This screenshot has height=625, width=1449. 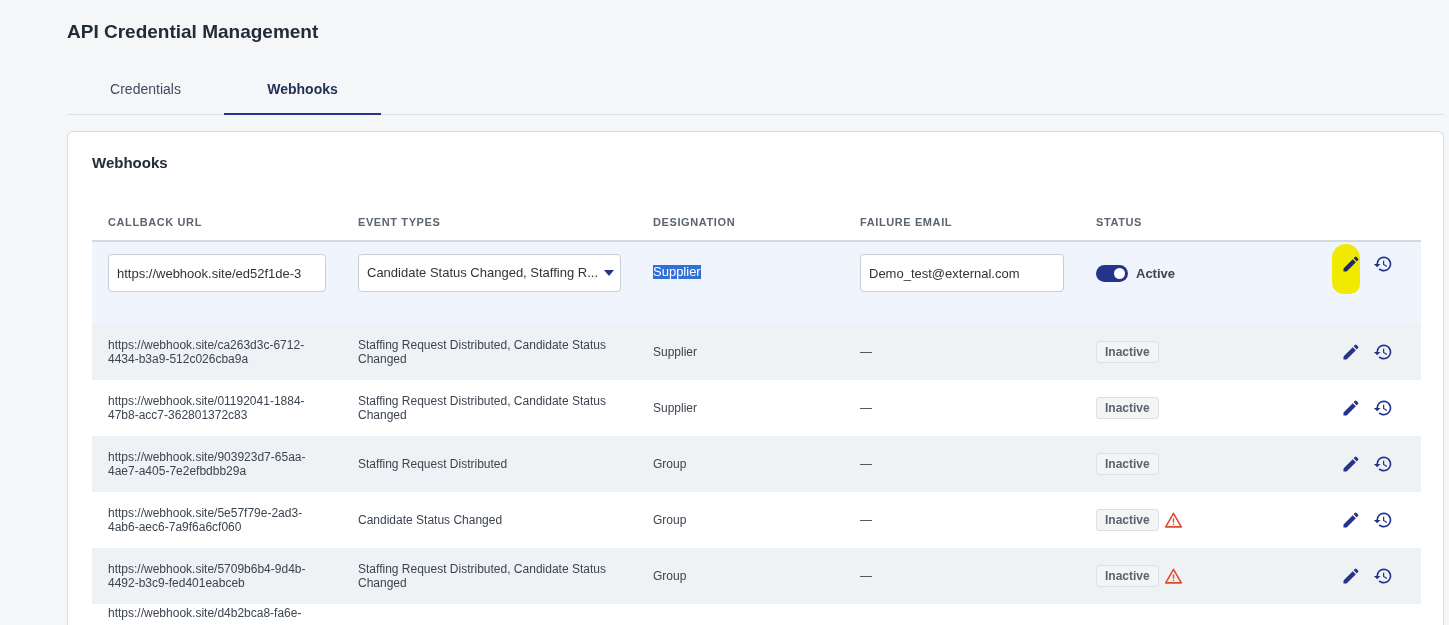 I want to click on callback-url-text: https://webhook.site/d4b2bca8-fa6e-, so click(x=205, y=613).